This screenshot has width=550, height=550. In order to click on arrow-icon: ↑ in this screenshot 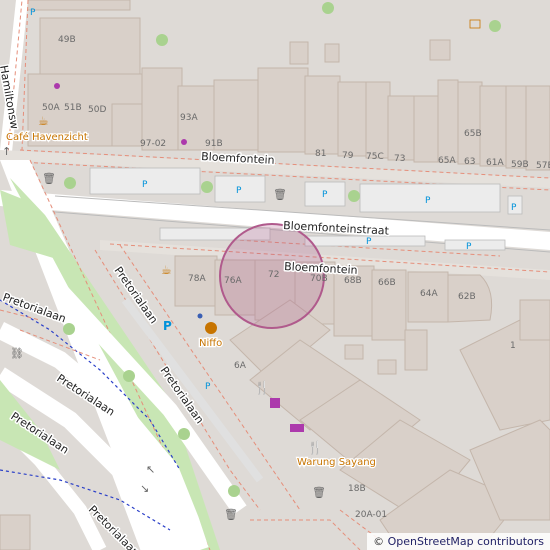, I will do `click(6, 151)`.